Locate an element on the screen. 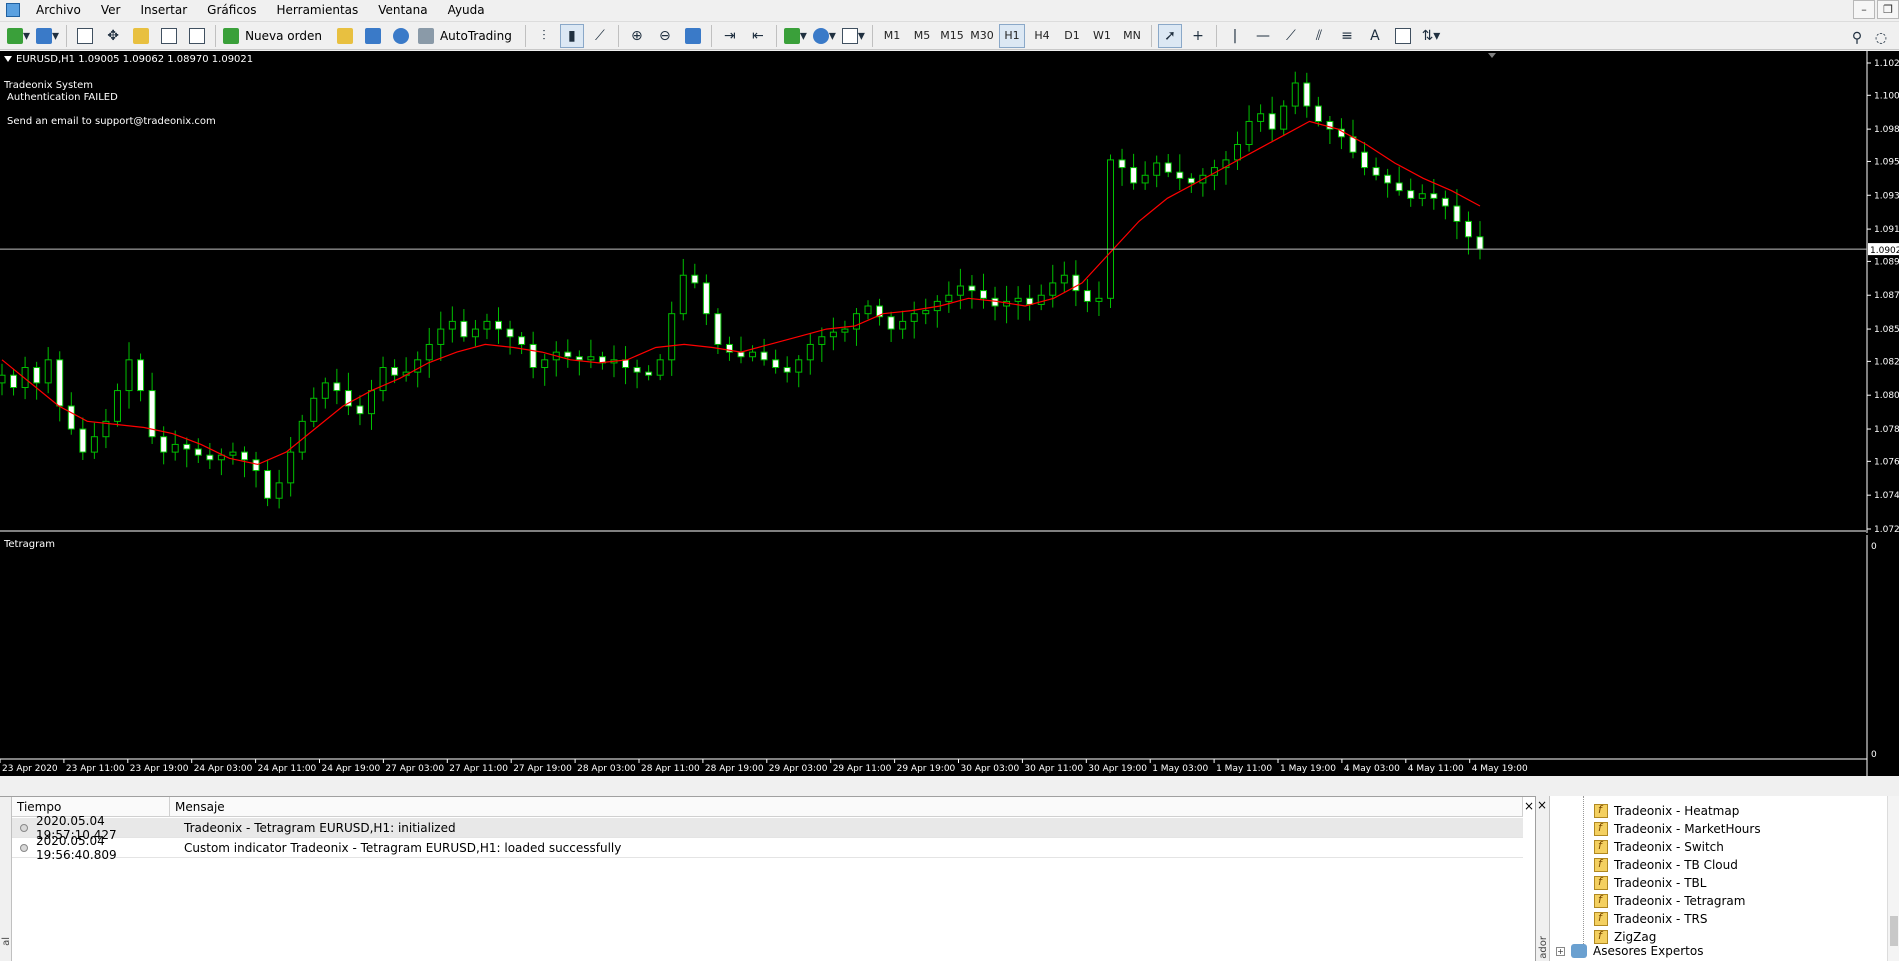  restore-button: ❐ is located at coordinates (1888, 9).